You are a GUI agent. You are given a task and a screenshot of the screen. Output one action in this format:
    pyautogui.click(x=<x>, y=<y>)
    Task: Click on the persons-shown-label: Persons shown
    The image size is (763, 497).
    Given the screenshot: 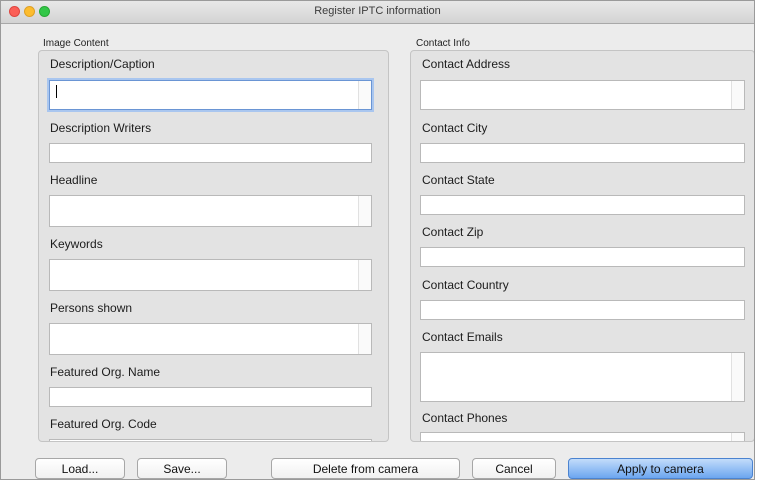 What is the action you would take?
    pyautogui.click(x=91, y=308)
    